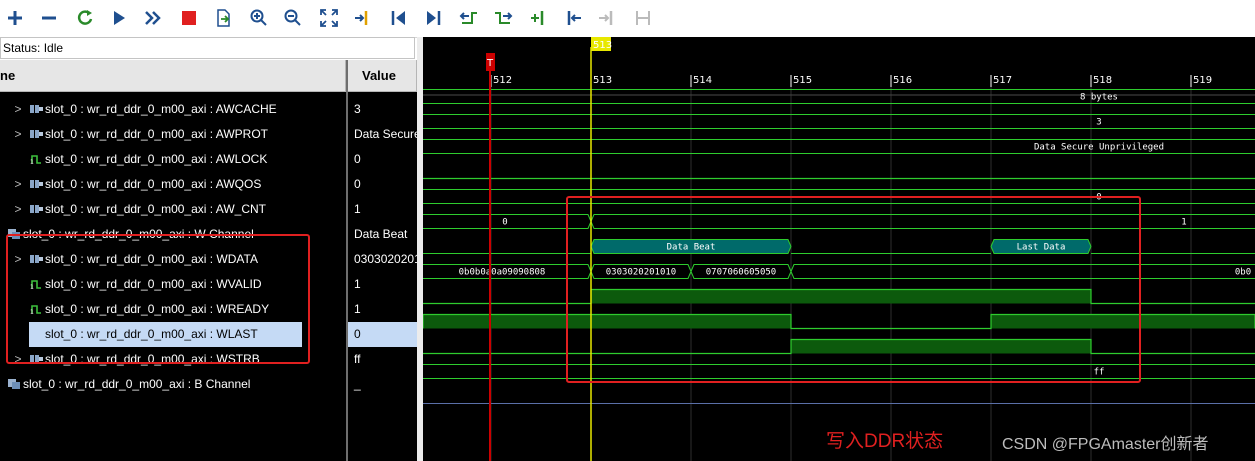 The image size is (1255, 461). What do you see at coordinates (902, 80) in the screenshot?
I see `time-tick-label: 516` at bounding box center [902, 80].